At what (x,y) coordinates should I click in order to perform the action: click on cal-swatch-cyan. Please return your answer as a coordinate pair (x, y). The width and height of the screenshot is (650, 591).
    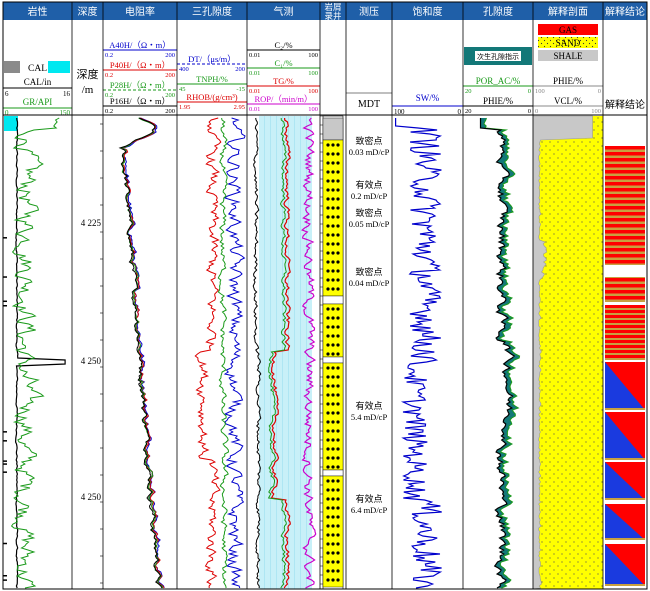
    Looking at the image, I should click on (59, 67).